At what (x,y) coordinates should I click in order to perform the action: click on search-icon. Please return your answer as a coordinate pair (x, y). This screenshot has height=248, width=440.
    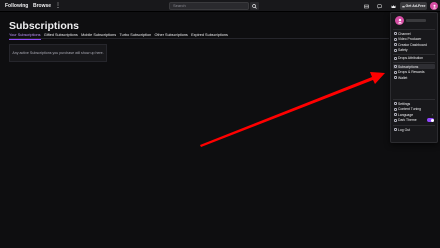
    Looking at the image, I should click on (254, 6).